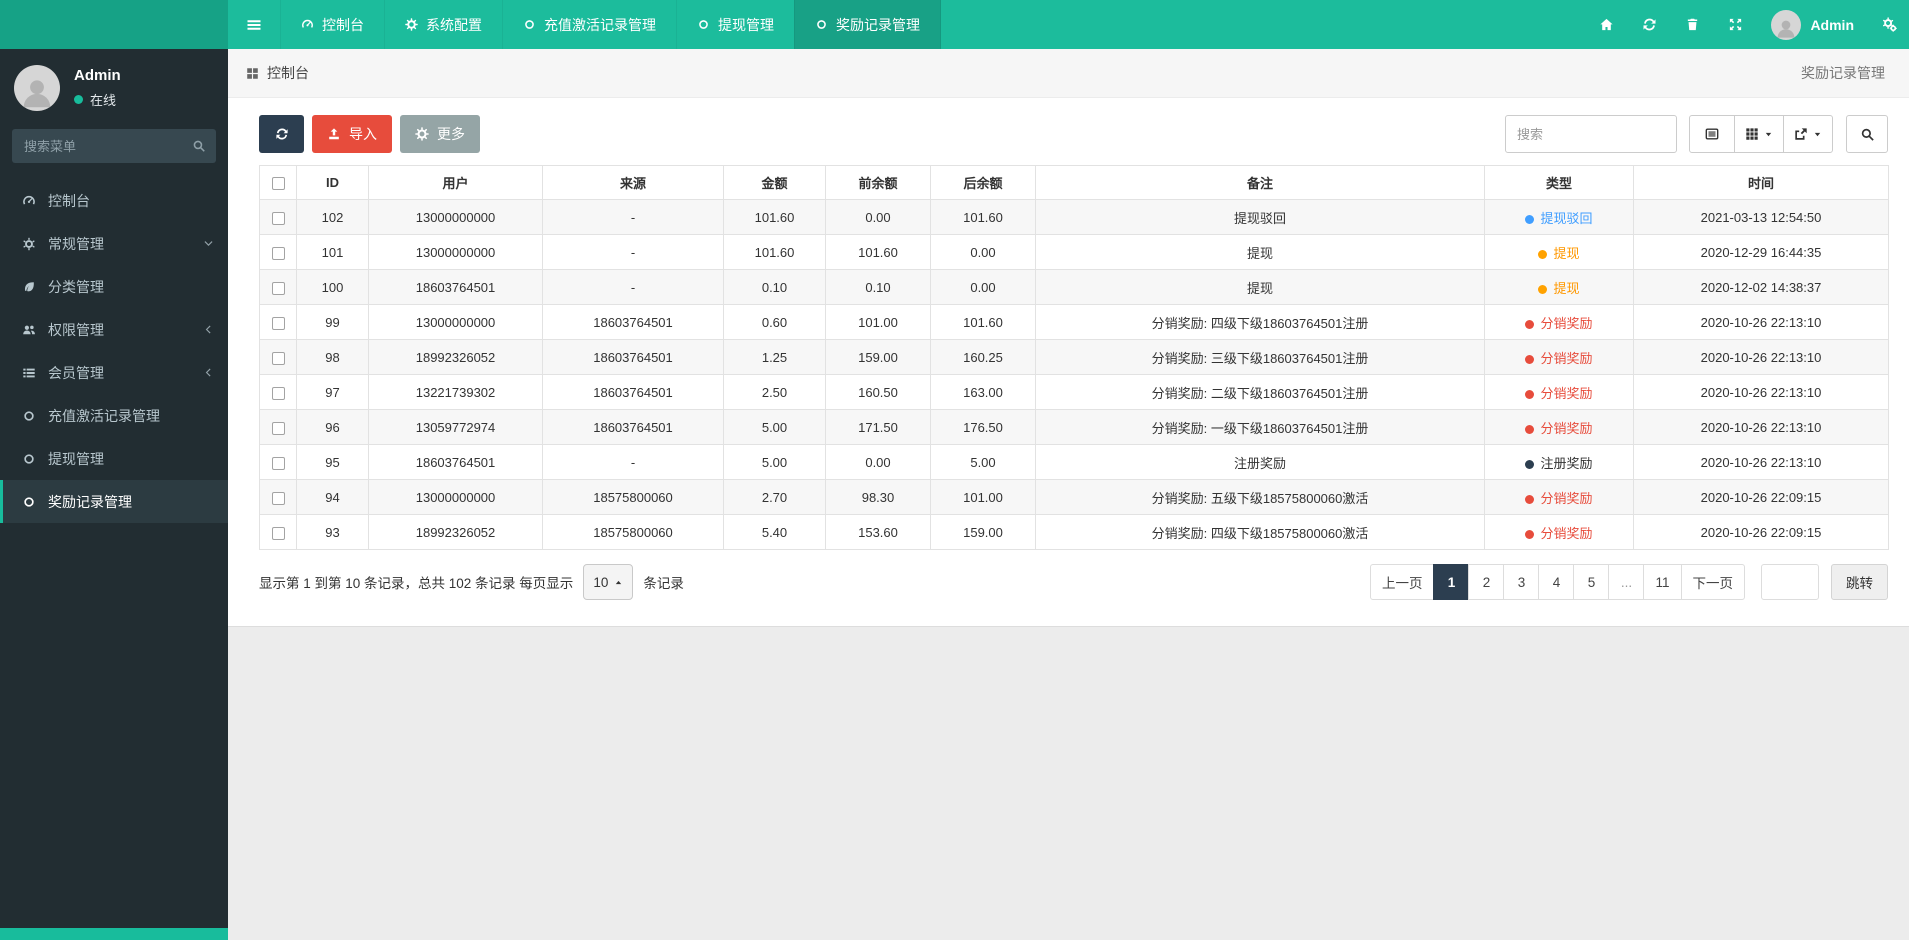  What do you see at coordinates (983, 462) in the screenshot?
I see `cell-after: 5.00` at bounding box center [983, 462].